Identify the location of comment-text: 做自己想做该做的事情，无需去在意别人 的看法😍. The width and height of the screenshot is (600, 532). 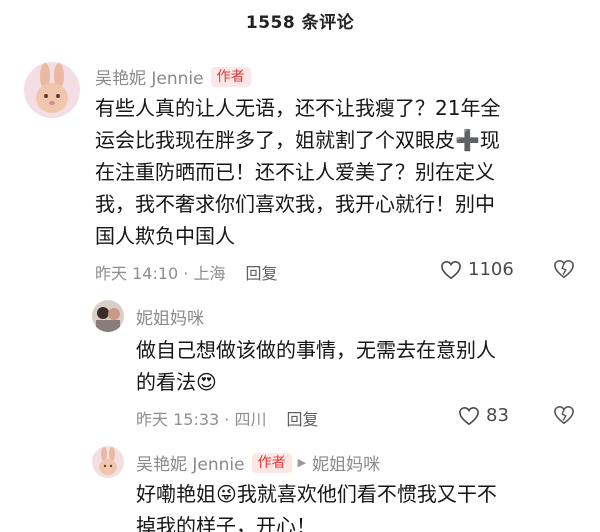
(316, 366).